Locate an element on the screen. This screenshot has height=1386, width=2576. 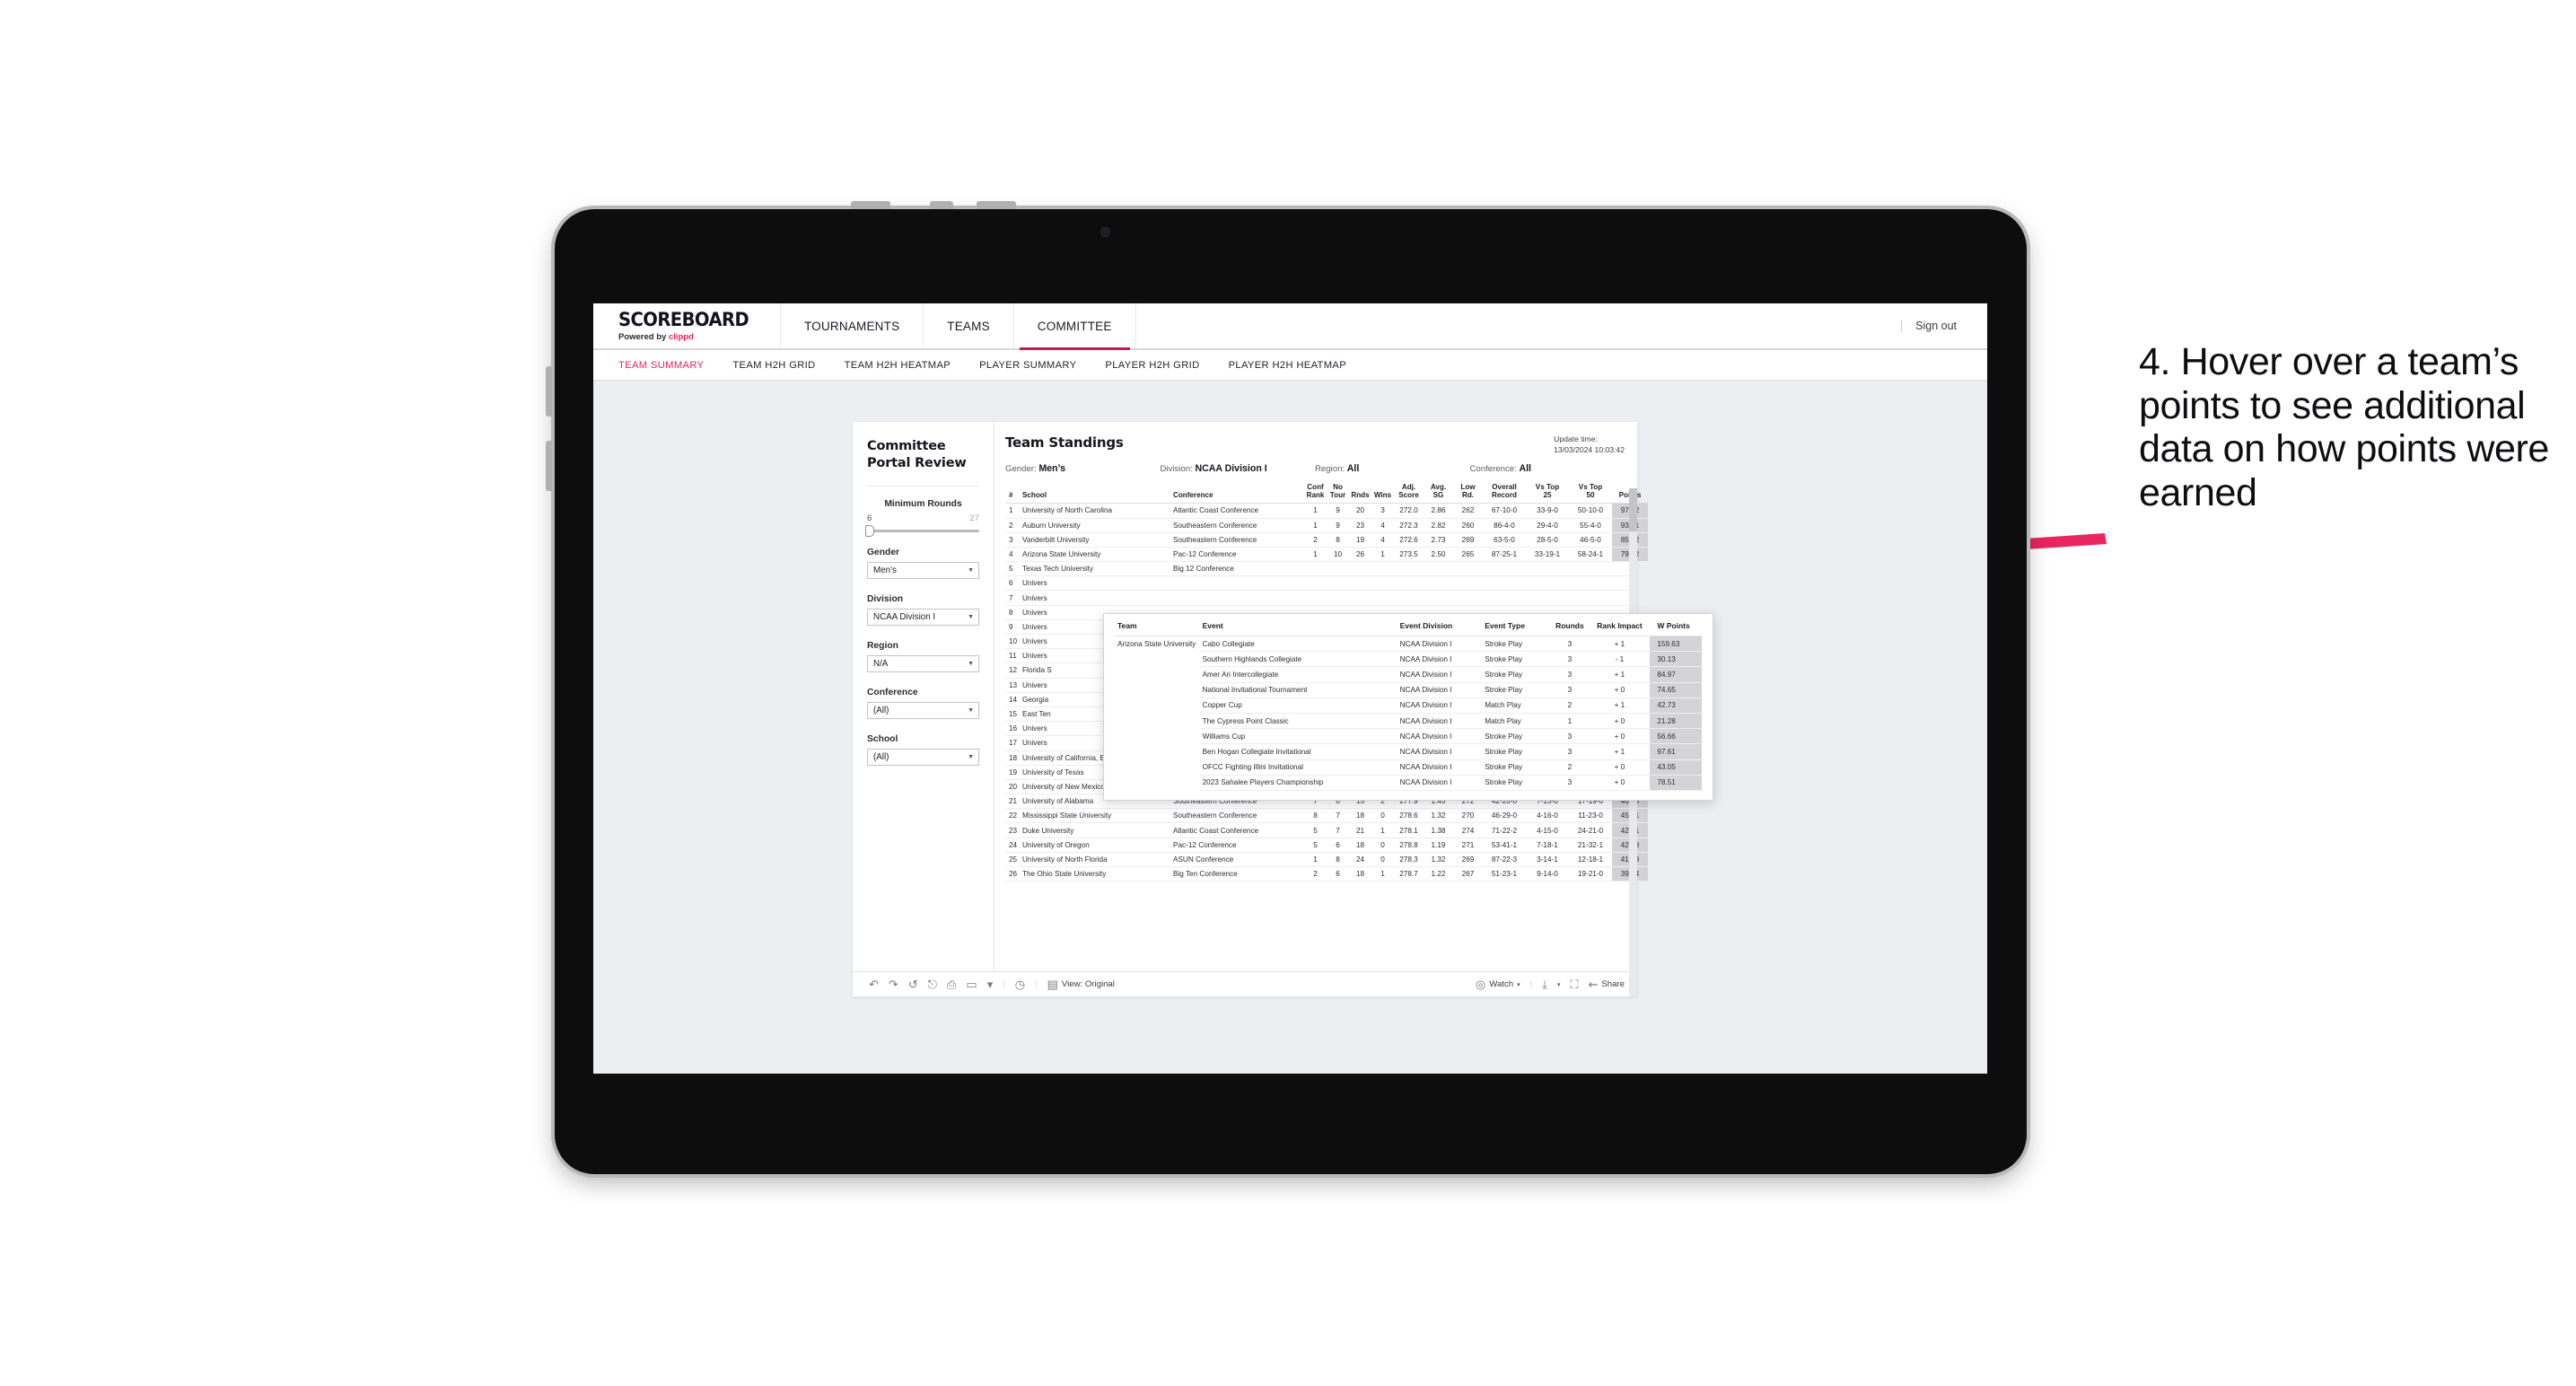
tip-col-impact: Rank Impact is located at coordinates (1620, 628).